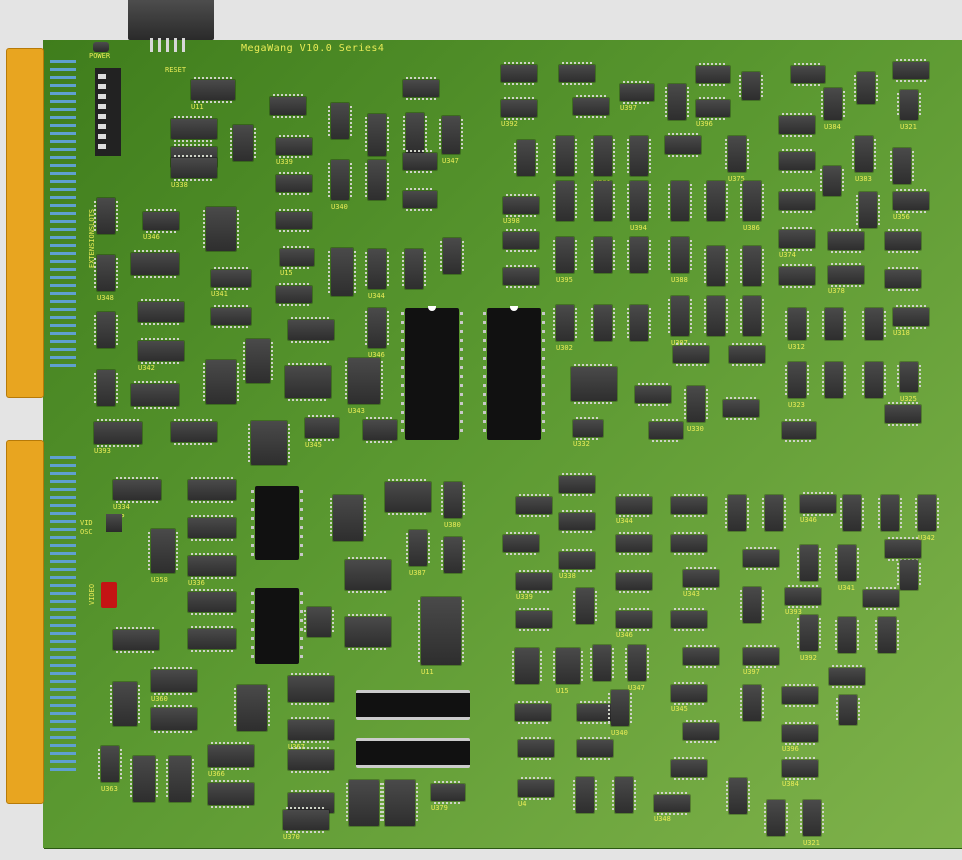  I want to click on dip-switch, so click(108, 112).